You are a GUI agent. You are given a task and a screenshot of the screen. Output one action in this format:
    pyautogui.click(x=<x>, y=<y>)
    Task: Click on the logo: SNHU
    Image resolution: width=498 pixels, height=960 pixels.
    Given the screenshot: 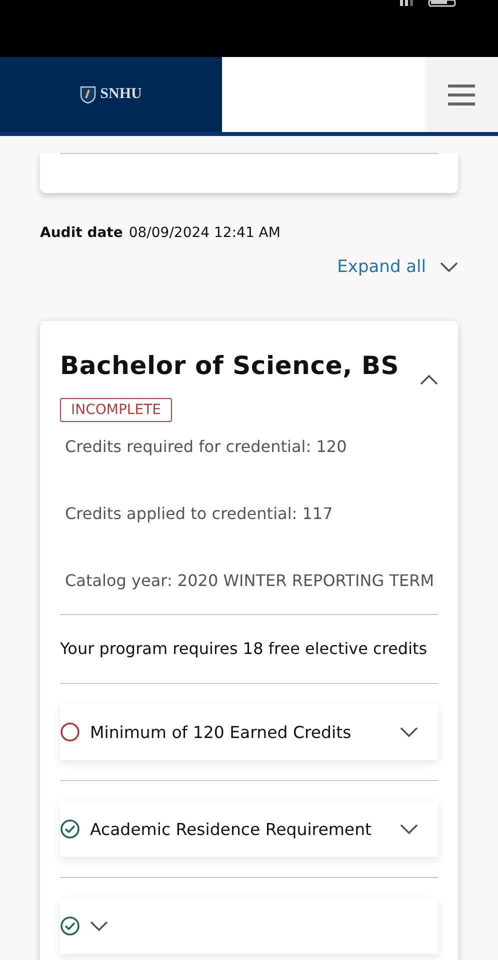 What is the action you would take?
    pyautogui.click(x=111, y=94)
    